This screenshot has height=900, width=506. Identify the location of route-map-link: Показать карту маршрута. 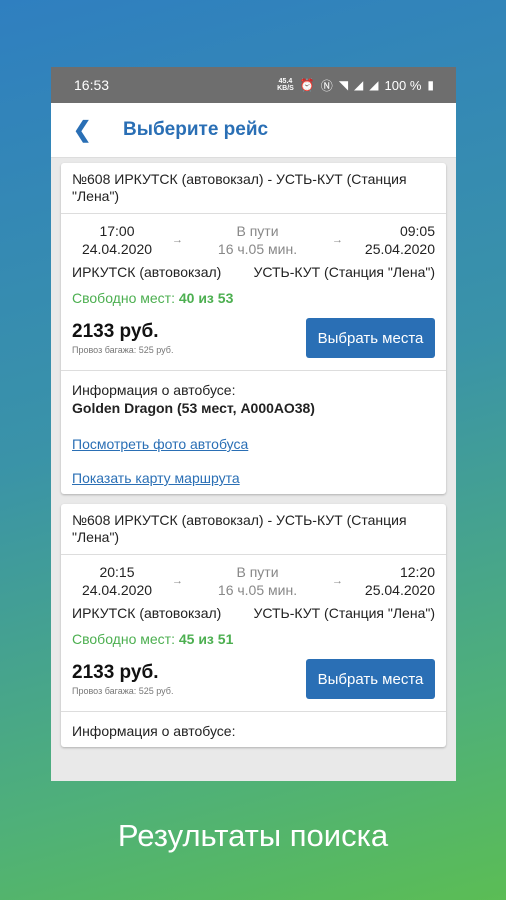
(253, 478).